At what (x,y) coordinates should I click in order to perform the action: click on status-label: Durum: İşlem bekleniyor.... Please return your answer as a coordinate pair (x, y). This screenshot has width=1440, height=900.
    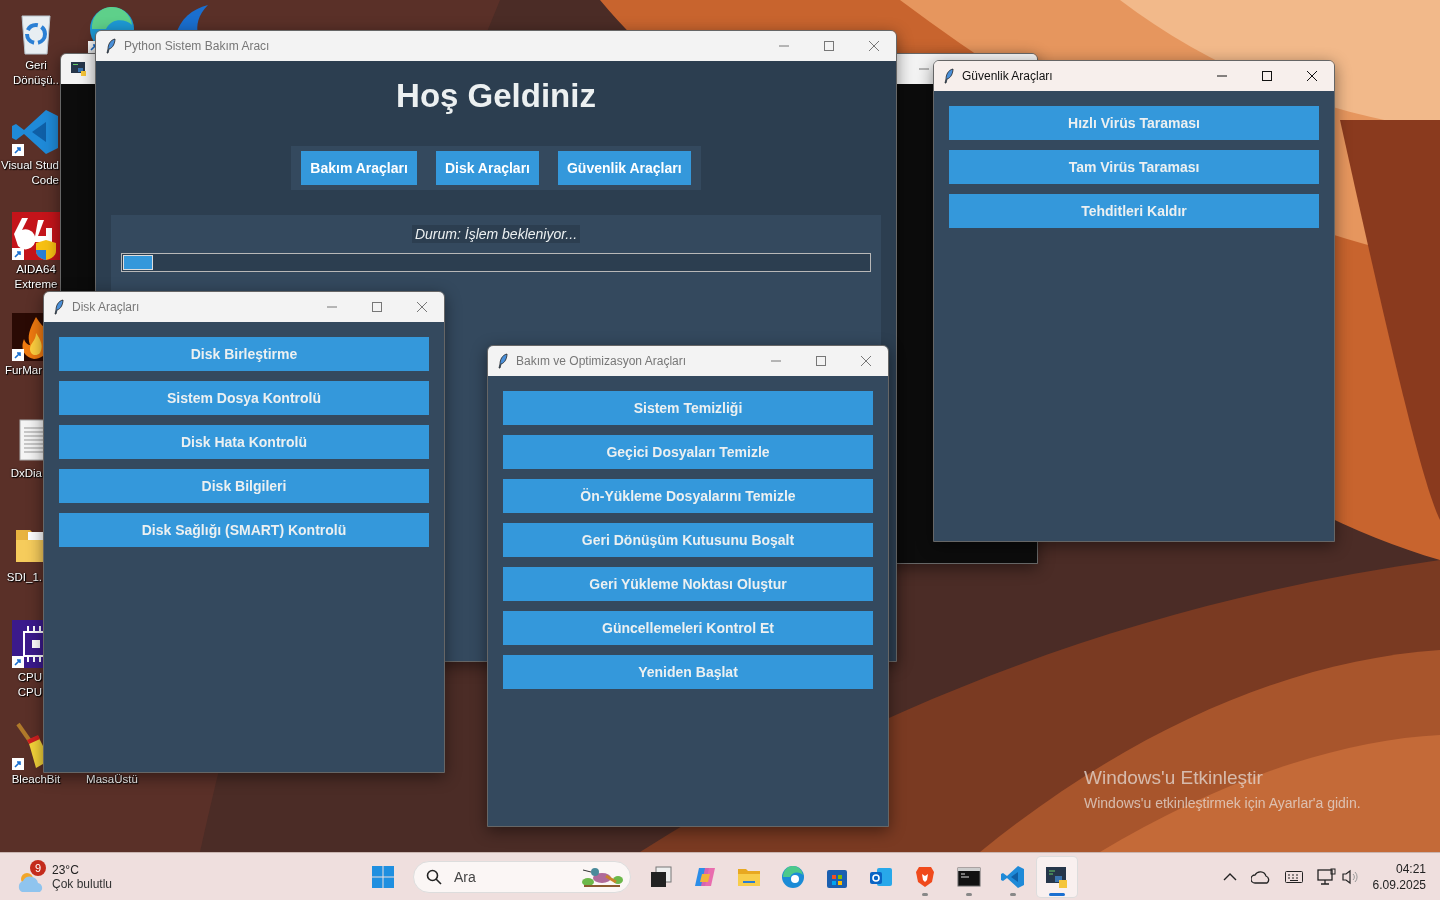
    Looking at the image, I should click on (496, 234).